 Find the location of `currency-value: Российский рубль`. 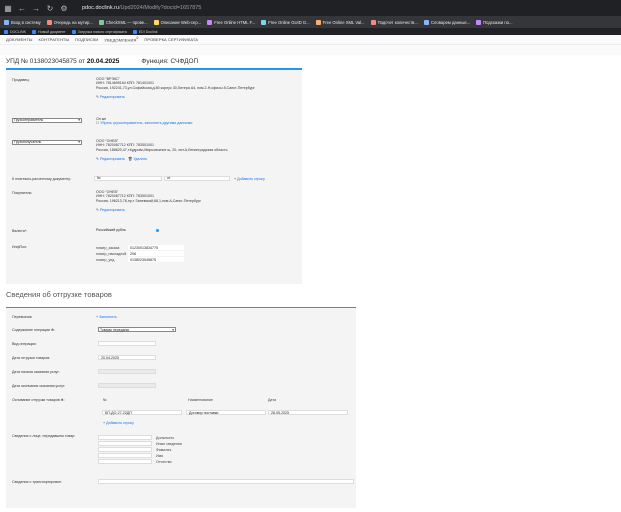

currency-value: Российский рубль is located at coordinates (111, 230).